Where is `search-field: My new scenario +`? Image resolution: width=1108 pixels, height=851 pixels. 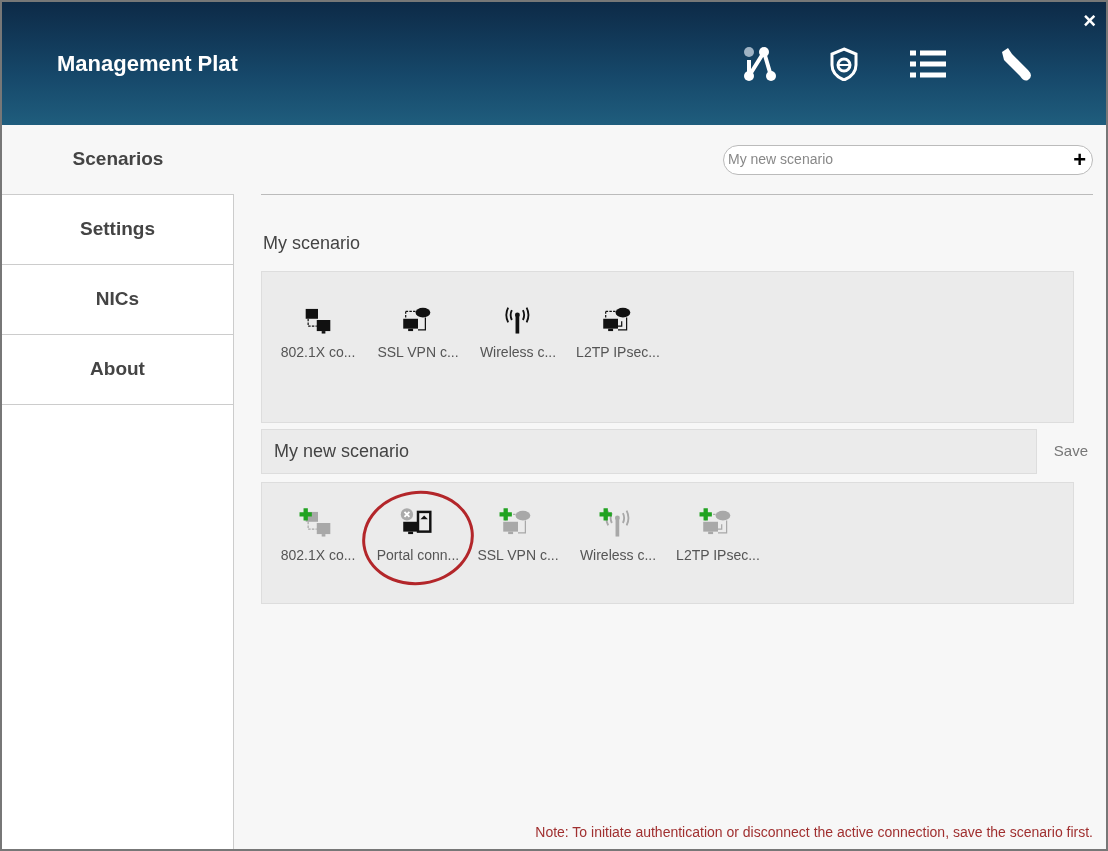 search-field: My new scenario + is located at coordinates (908, 159).